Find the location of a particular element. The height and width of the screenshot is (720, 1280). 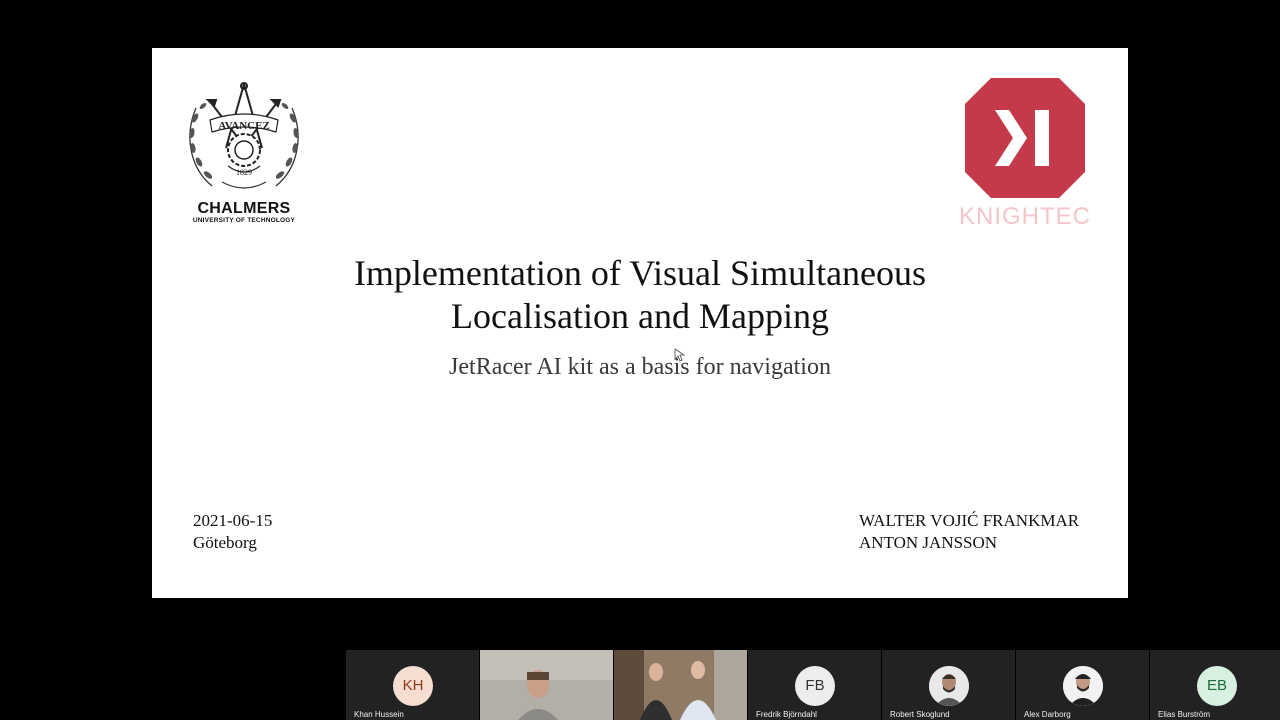

chalmers-subtitle: UNIVERSITY OF TECHNOLOGY is located at coordinates (244, 220).